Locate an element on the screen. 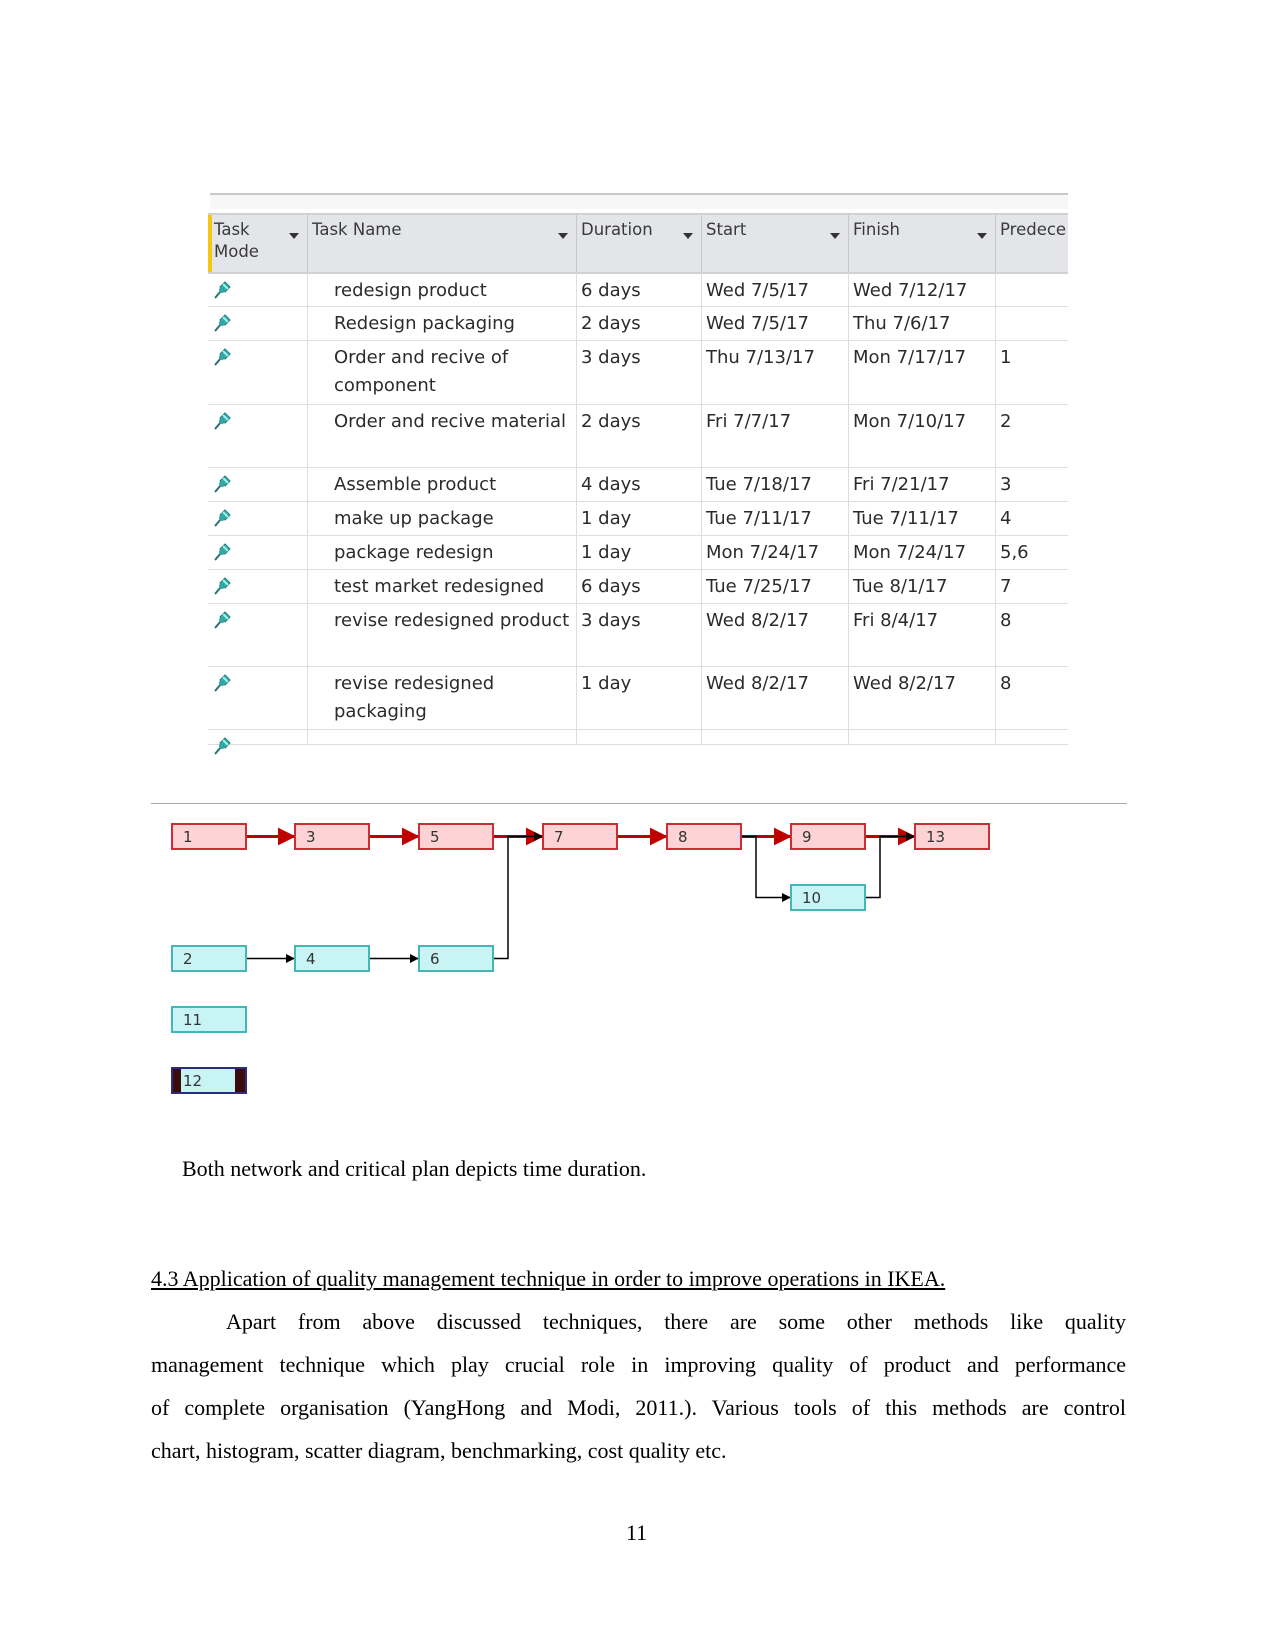 The image size is (1275, 1650). finish-cell: Fri 8/4/17 is located at coordinates (922, 635).